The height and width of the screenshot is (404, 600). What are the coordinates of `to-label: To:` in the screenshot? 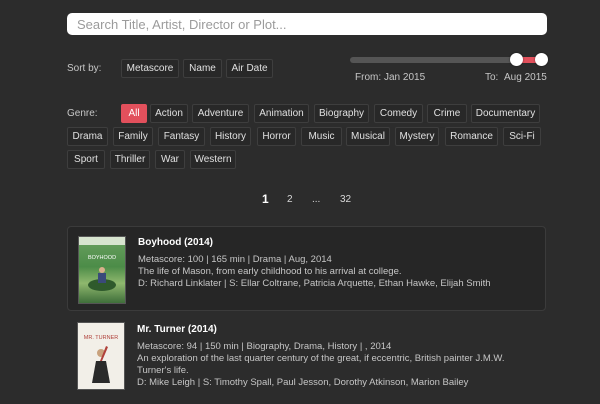 It's located at (492, 77).